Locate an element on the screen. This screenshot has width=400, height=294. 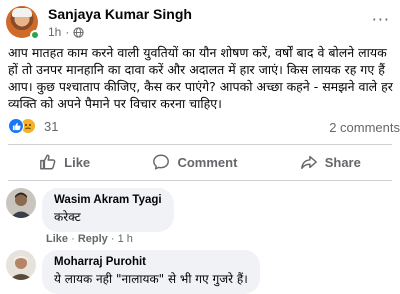
reactions-summary: 31 is located at coordinates (33, 126).